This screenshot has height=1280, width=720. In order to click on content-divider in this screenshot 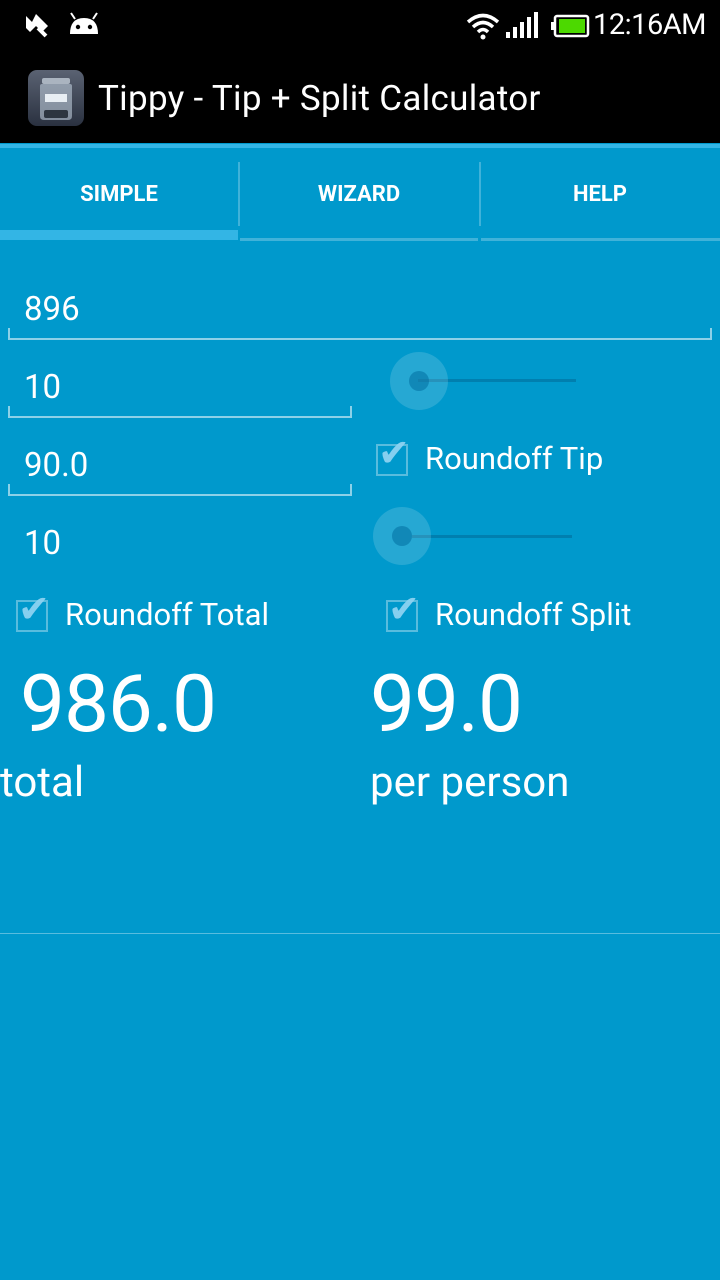, I will do `click(360, 933)`.